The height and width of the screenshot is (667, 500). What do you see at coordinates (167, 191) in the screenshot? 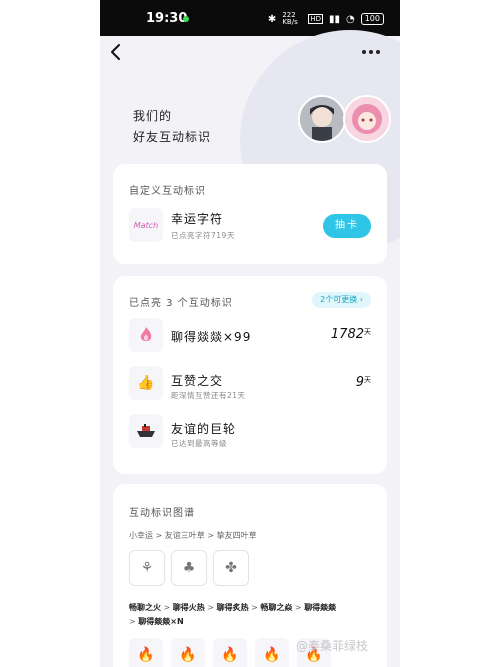
I see `card-title: 自定义互动标识` at bounding box center [167, 191].